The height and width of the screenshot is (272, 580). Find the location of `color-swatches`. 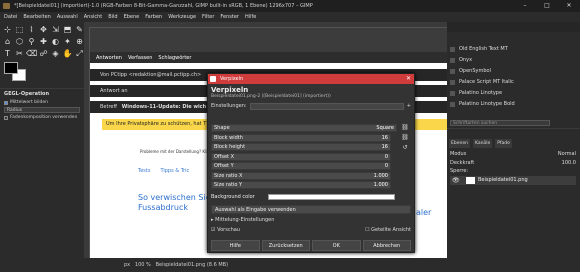

color-swatches is located at coordinates (19, 74).